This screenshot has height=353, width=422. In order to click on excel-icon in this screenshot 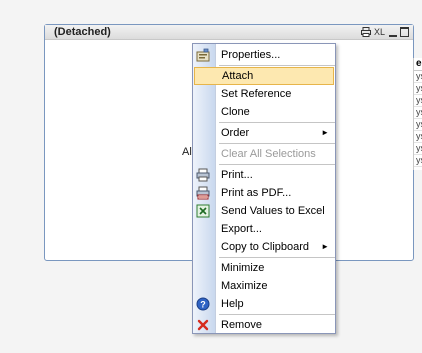, I will do `click(203, 211)`.